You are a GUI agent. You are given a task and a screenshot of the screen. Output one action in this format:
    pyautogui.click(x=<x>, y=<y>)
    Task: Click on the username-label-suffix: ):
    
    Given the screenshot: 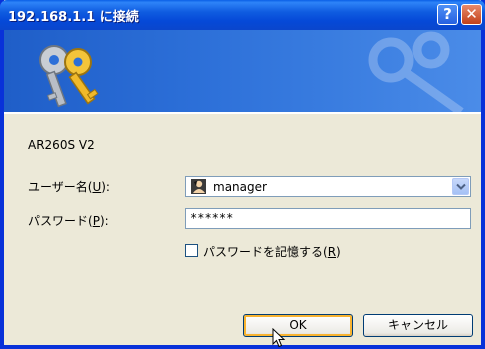 What is the action you would take?
    pyautogui.click(x=105, y=187)
    